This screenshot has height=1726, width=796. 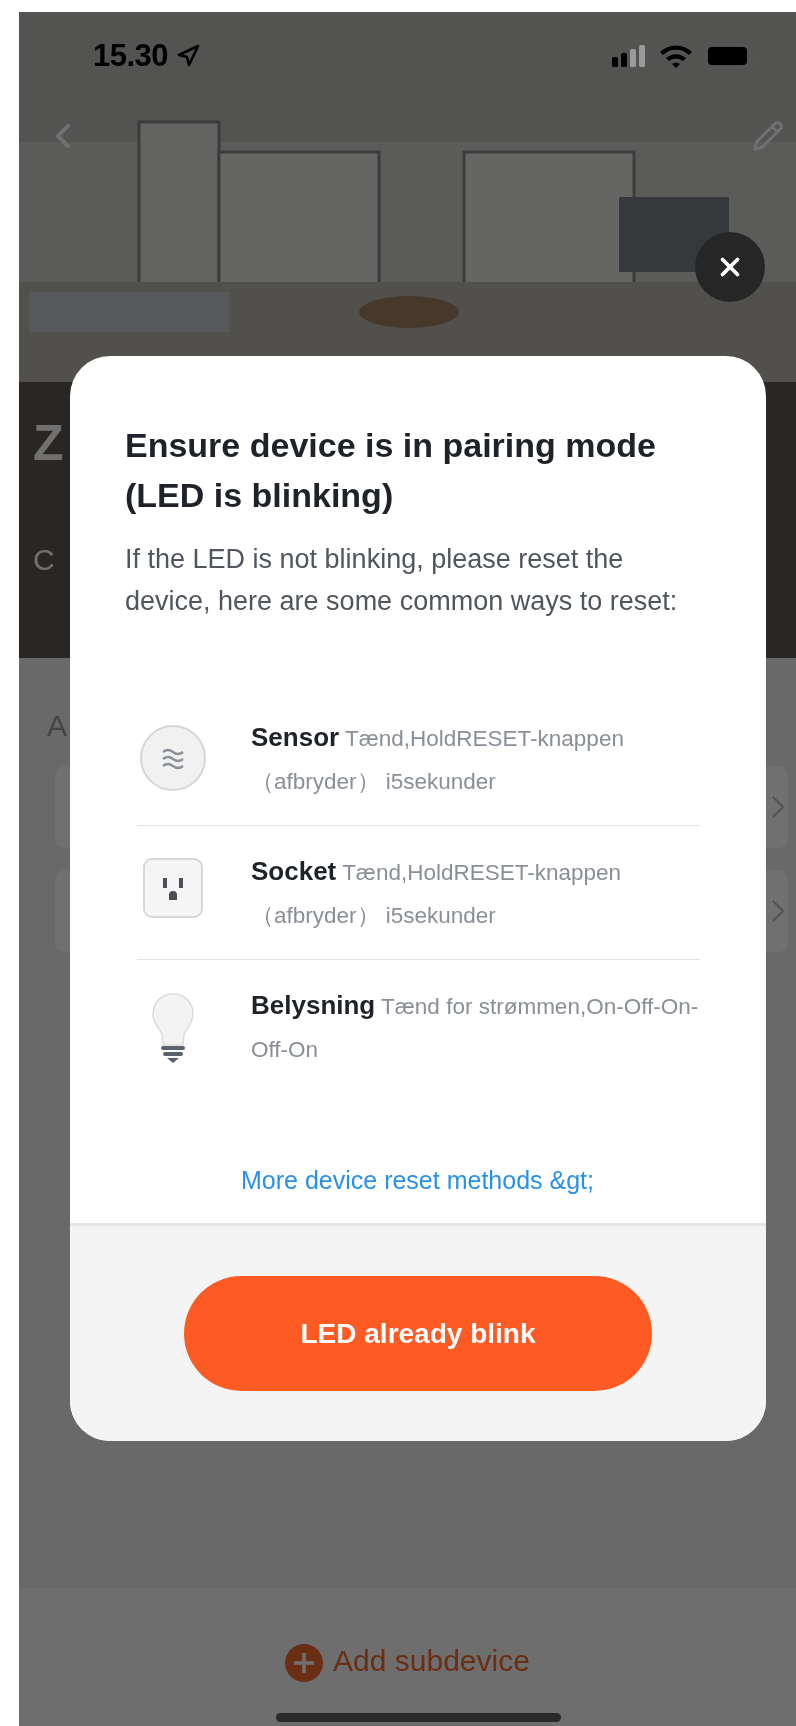 What do you see at coordinates (437, 892) in the screenshot?
I see `reset-instruction: Socket Tænd,HoldRESET-knappen （afbryder） i5sekunder` at bounding box center [437, 892].